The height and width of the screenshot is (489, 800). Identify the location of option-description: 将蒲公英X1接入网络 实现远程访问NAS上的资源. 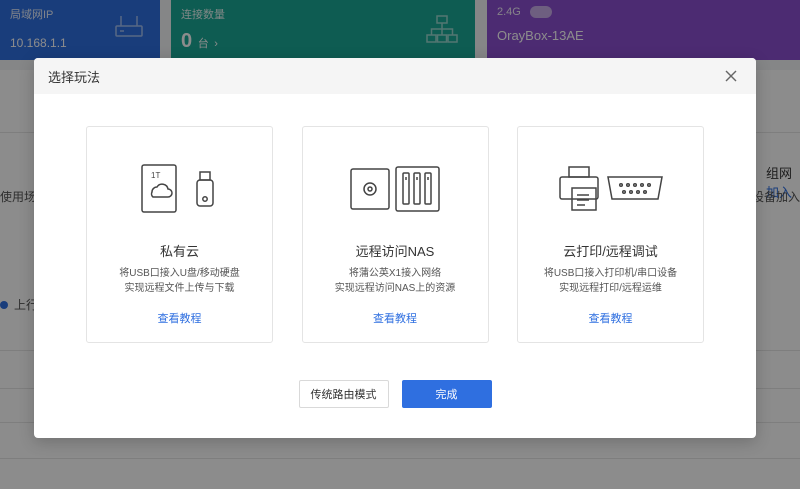
(395, 281).